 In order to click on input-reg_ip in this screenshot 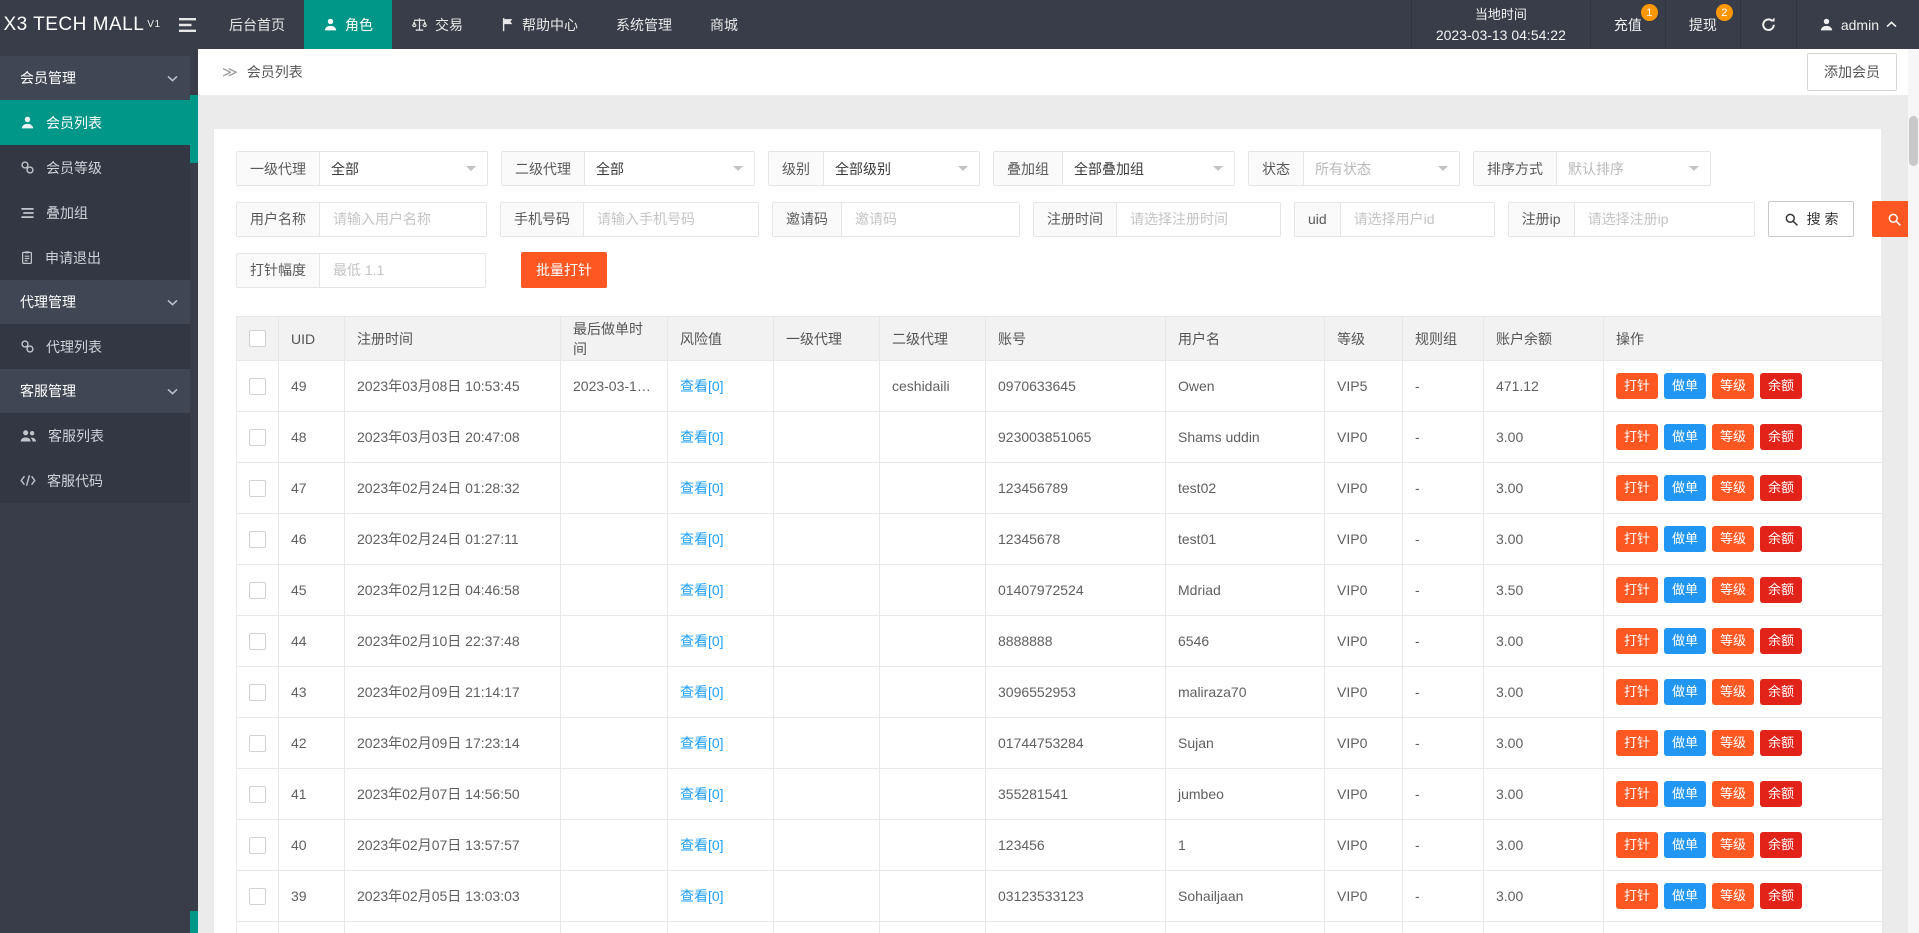, I will do `click(1664, 219)`.